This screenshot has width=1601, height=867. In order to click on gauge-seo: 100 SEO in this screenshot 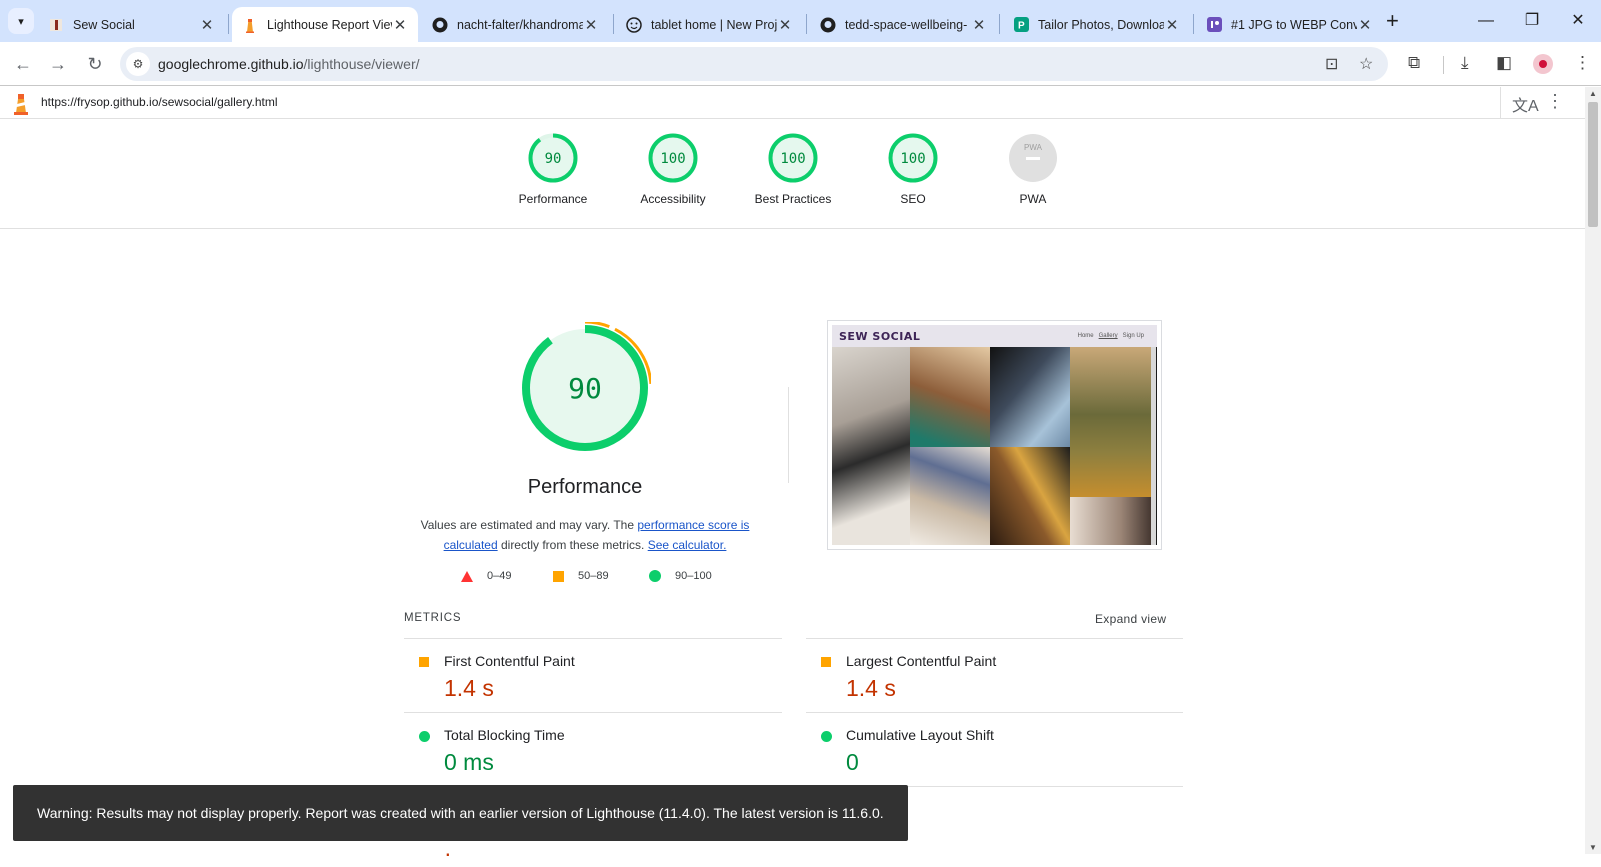, I will do `click(913, 169)`.